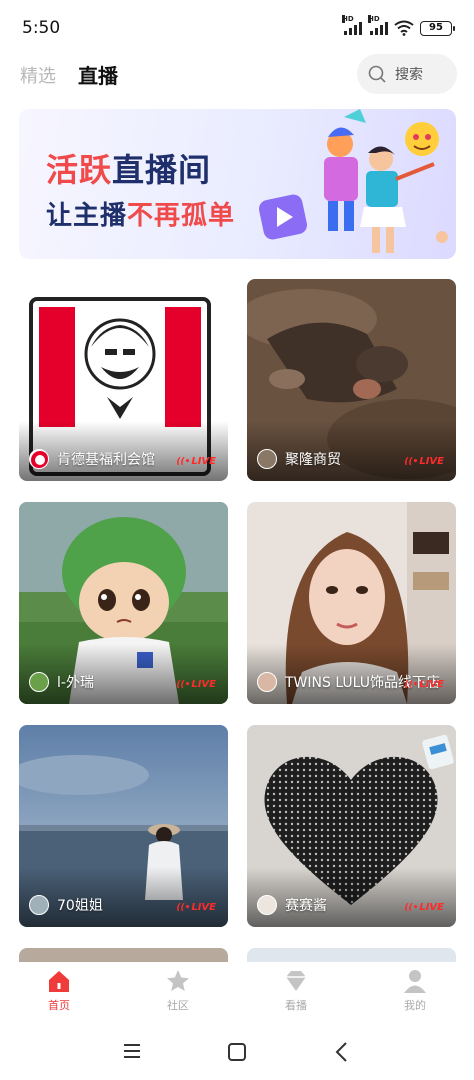 The width and height of the screenshot is (474, 1080). What do you see at coordinates (123, 826) in the screenshot?
I see `stream-card: 70姐姐 ((• LIVE` at bounding box center [123, 826].